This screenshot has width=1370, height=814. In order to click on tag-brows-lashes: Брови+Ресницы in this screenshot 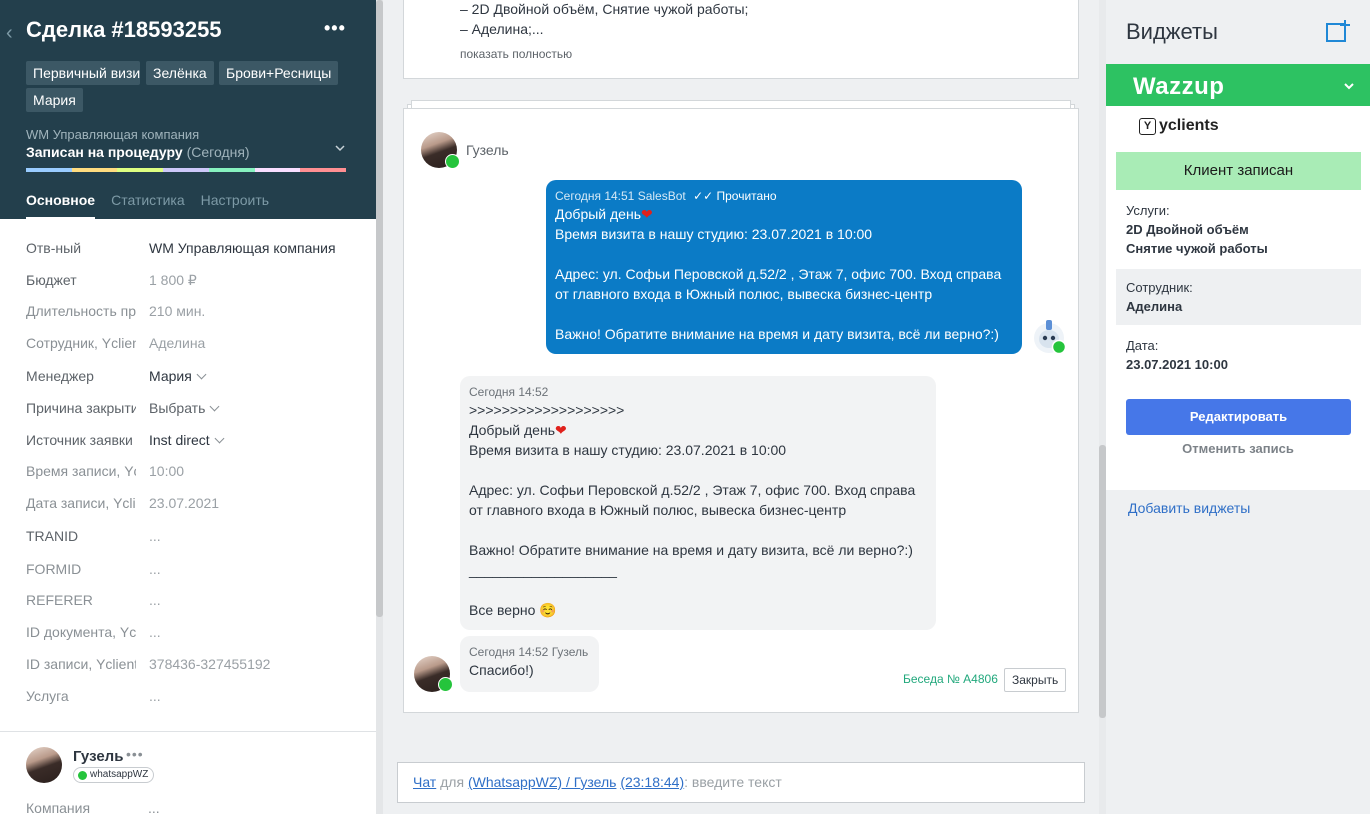, I will do `click(279, 73)`.